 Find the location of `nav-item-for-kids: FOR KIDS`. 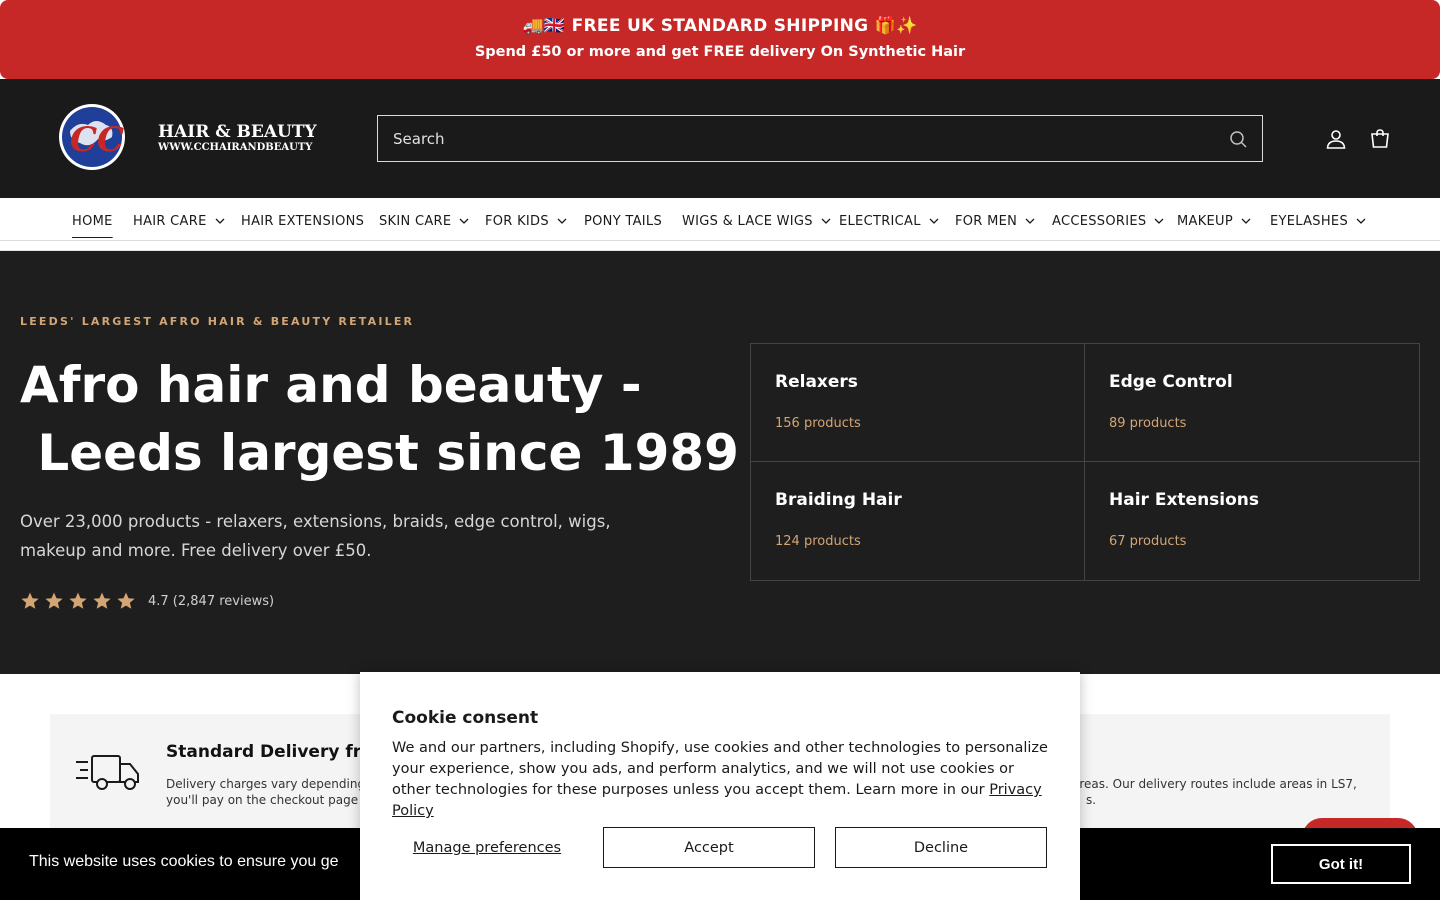

nav-item-for-kids: FOR KIDS is located at coordinates (526, 221).